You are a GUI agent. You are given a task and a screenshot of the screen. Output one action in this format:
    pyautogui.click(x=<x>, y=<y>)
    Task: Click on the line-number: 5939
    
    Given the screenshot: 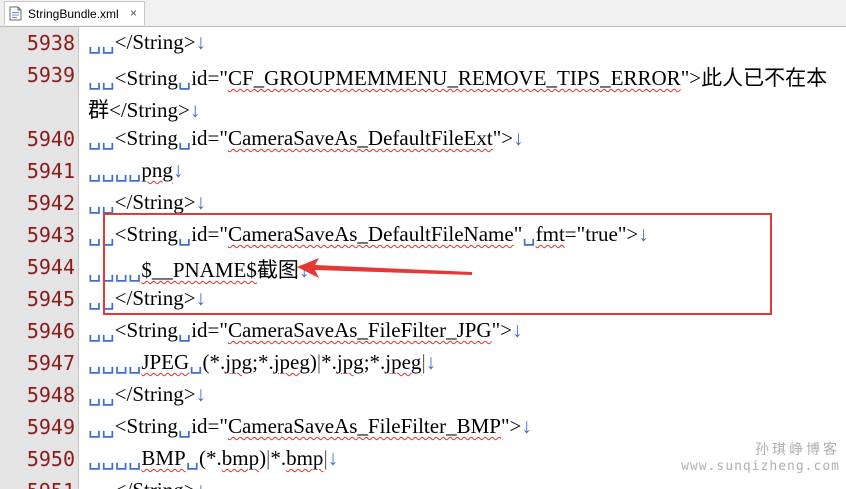 What is the action you would take?
    pyautogui.click(x=50, y=75)
    